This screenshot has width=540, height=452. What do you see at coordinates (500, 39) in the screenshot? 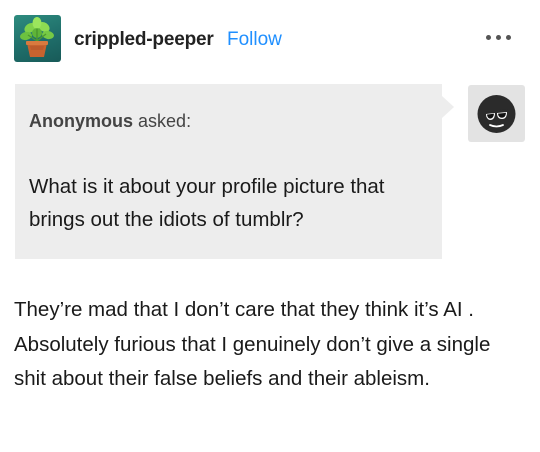
I see `more-options-icon` at bounding box center [500, 39].